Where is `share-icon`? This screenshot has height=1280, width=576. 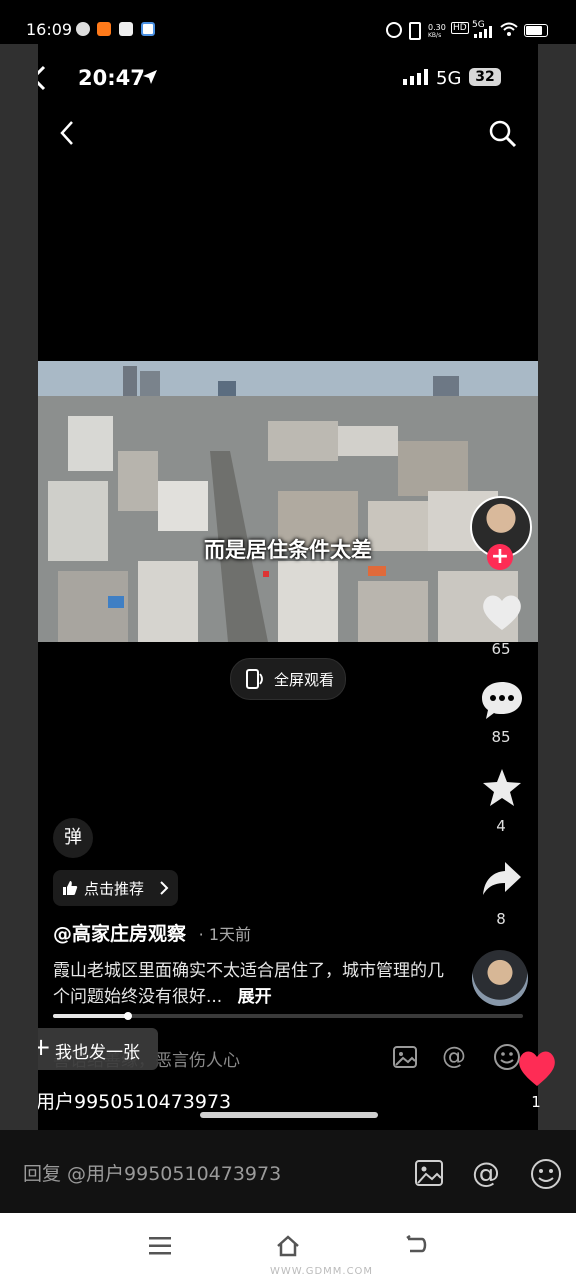
share-icon is located at coordinates (502, 879).